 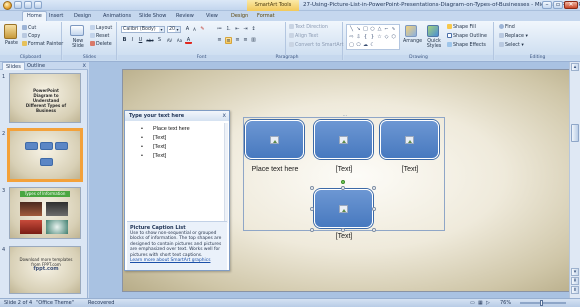 I want to click on copy-button: Copy, so click(x=31, y=36).